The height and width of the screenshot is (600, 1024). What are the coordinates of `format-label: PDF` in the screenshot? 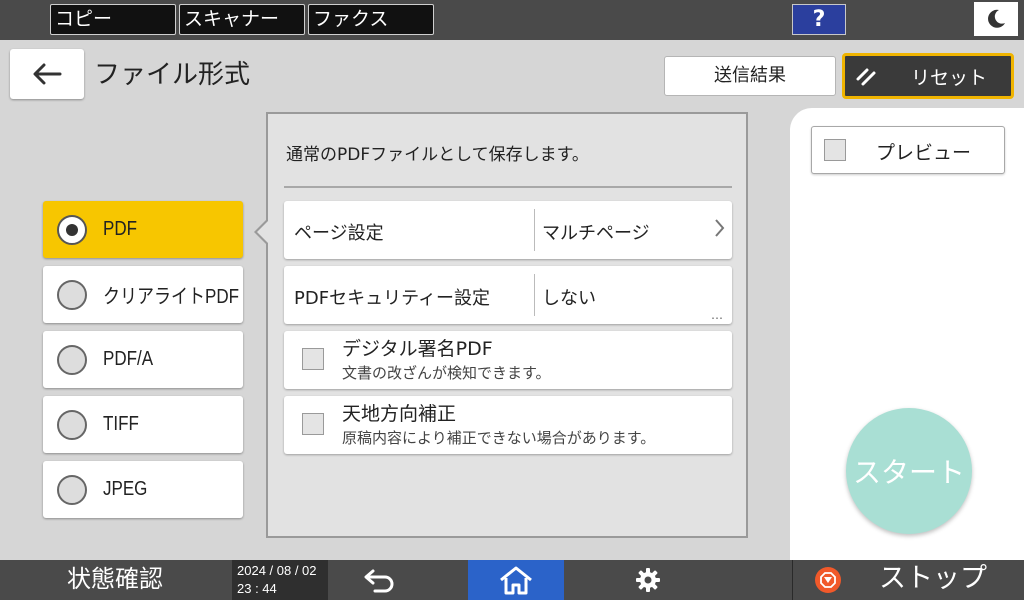 It's located at (120, 229).